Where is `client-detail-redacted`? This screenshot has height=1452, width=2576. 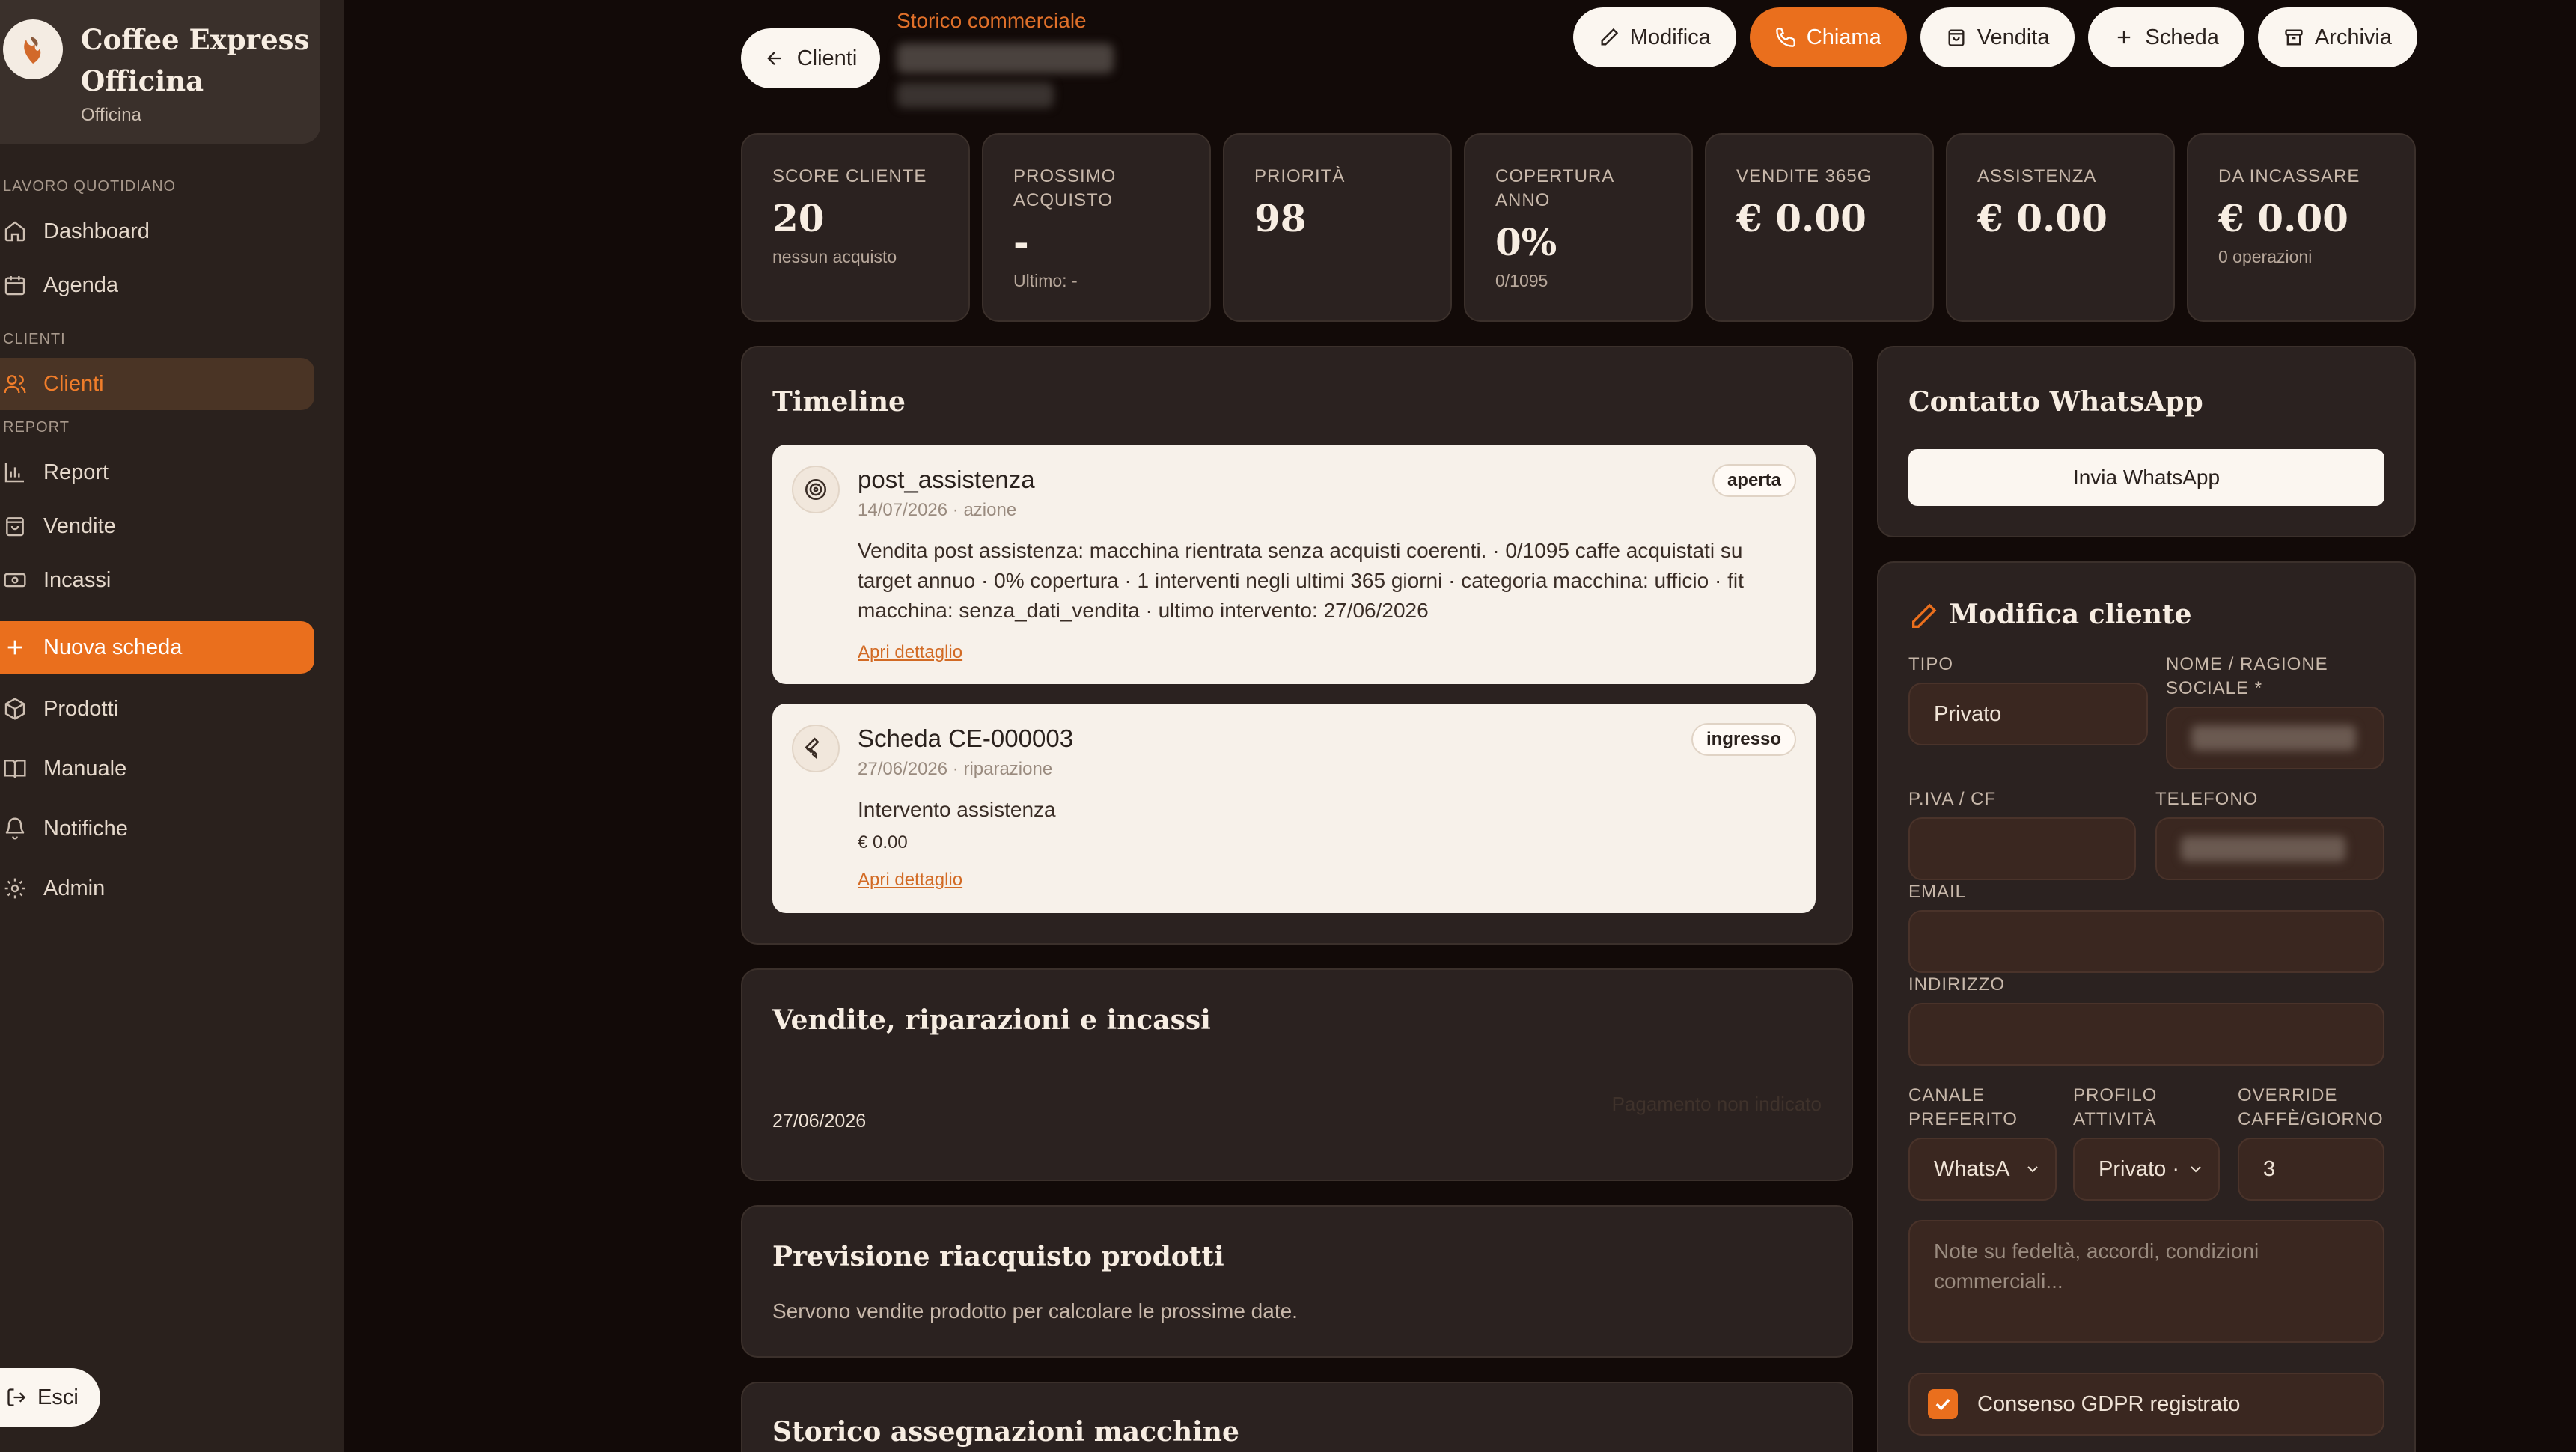 client-detail-redacted is located at coordinates (975, 95).